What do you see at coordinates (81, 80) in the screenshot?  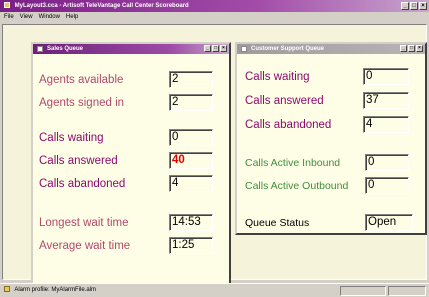 I see `agents-available-label: Agents available` at bounding box center [81, 80].